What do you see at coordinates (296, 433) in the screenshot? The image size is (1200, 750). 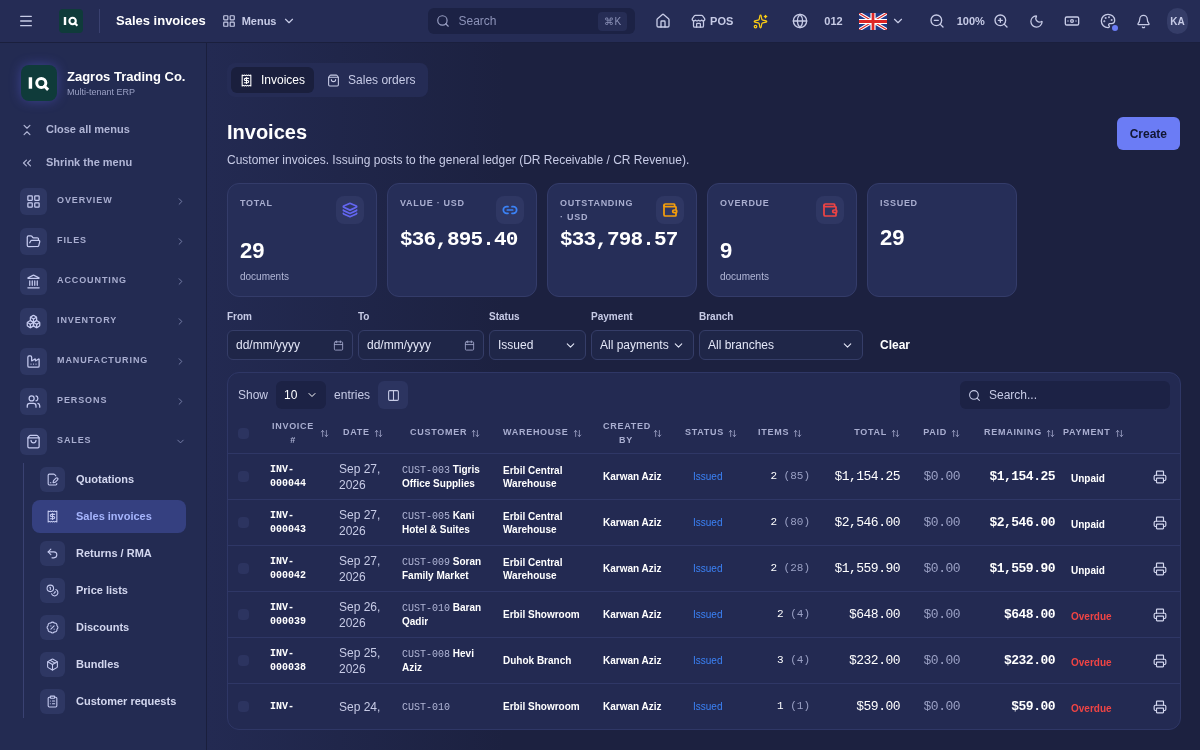 I see `column-header: INVOICE #` at bounding box center [296, 433].